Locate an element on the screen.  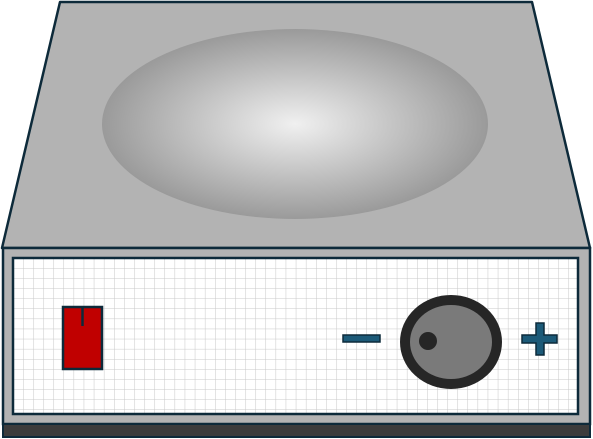
minus-icon is located at coordinates (361, 338).